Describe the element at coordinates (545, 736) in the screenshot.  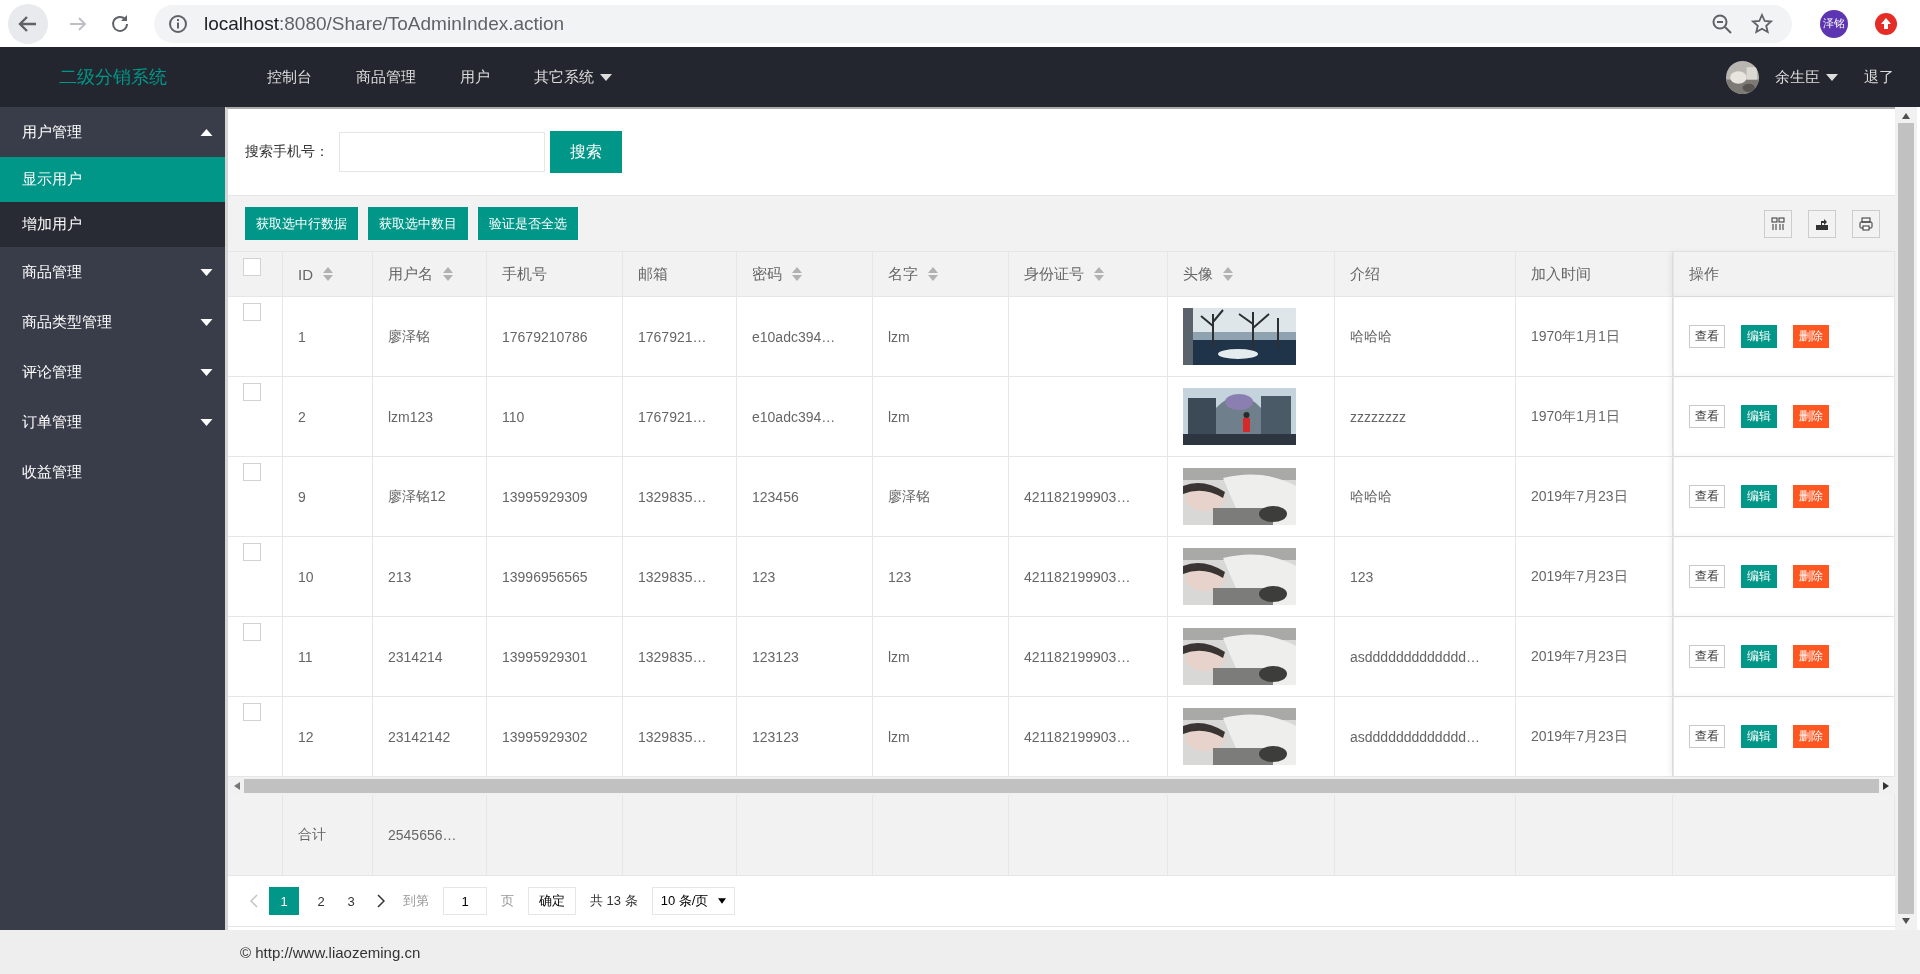
I see `table-cell: 13995929302` at that location.